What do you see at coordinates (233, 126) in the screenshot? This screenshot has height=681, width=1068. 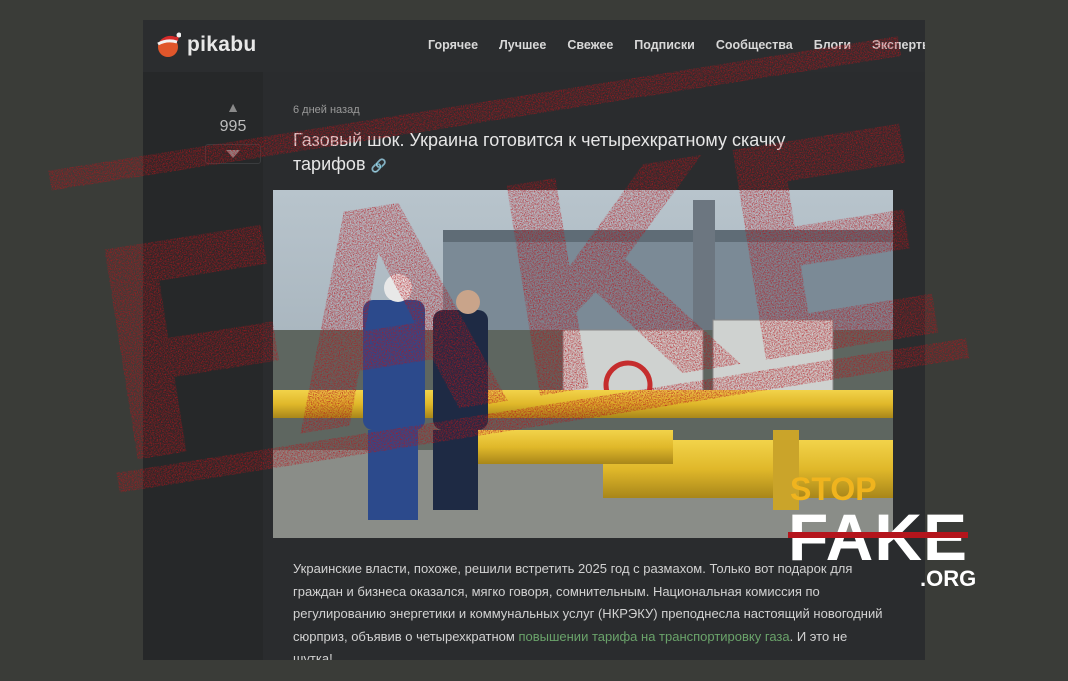 I see `vote-count: 995` at bounding box center [233, 126].